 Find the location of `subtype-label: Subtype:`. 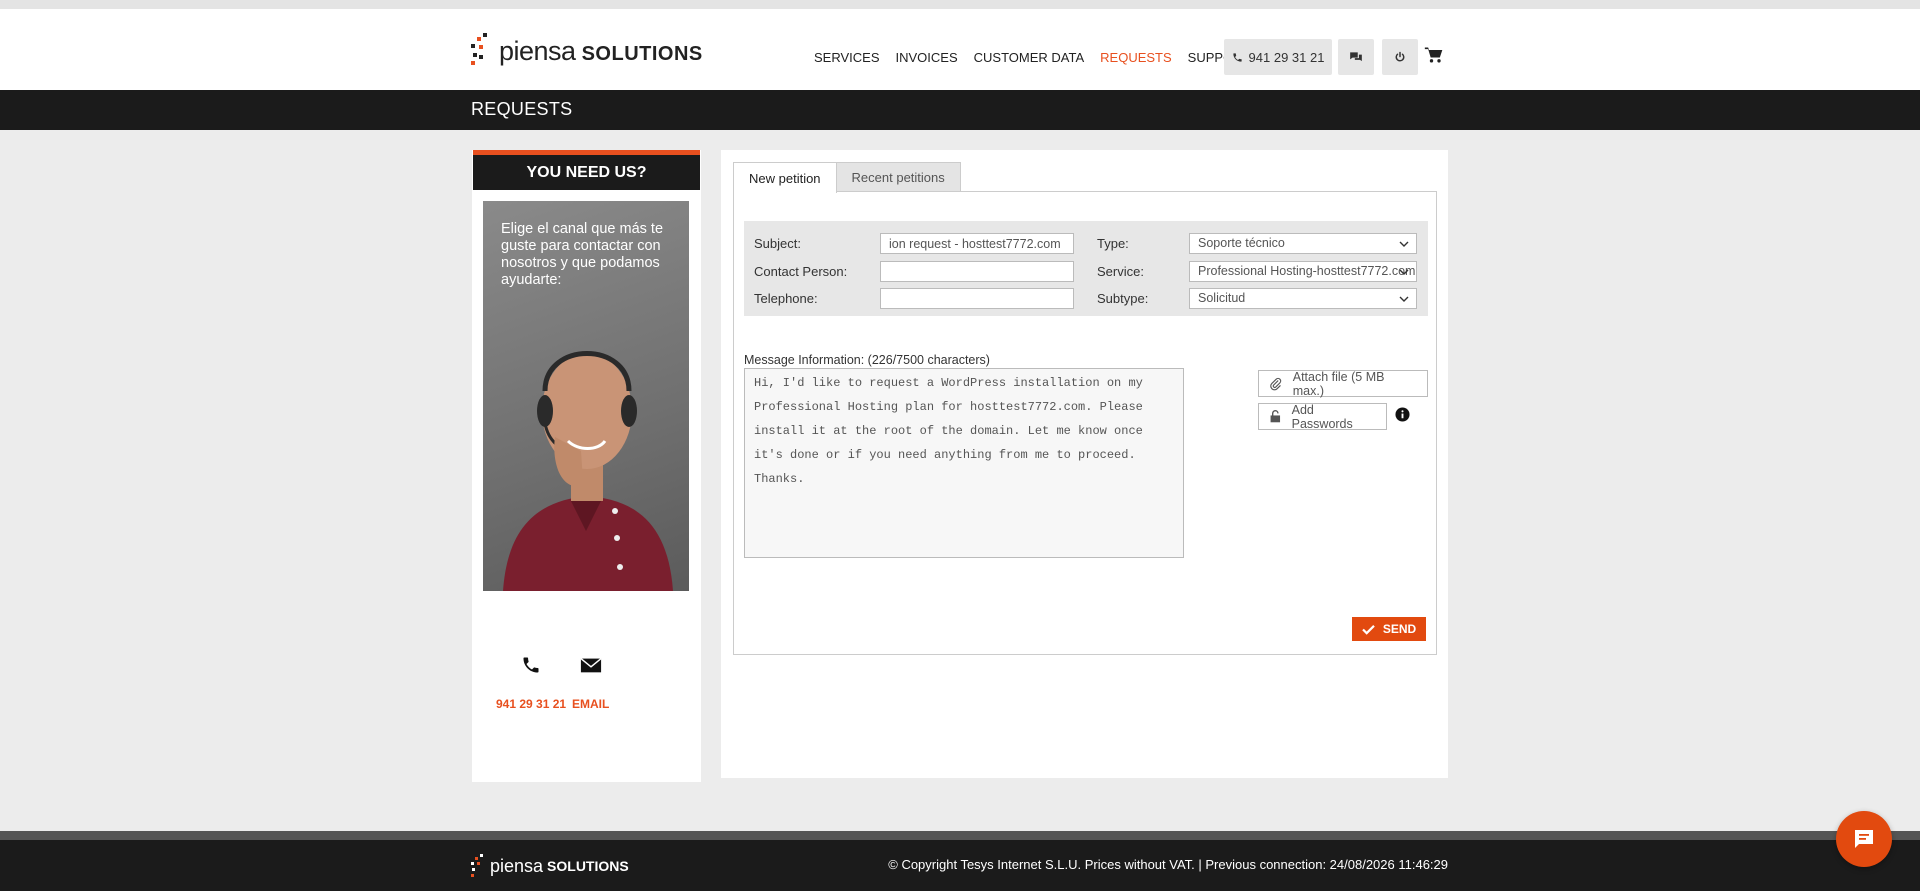

subtype-label: Subtype: is located at coordinates (1123, 298).